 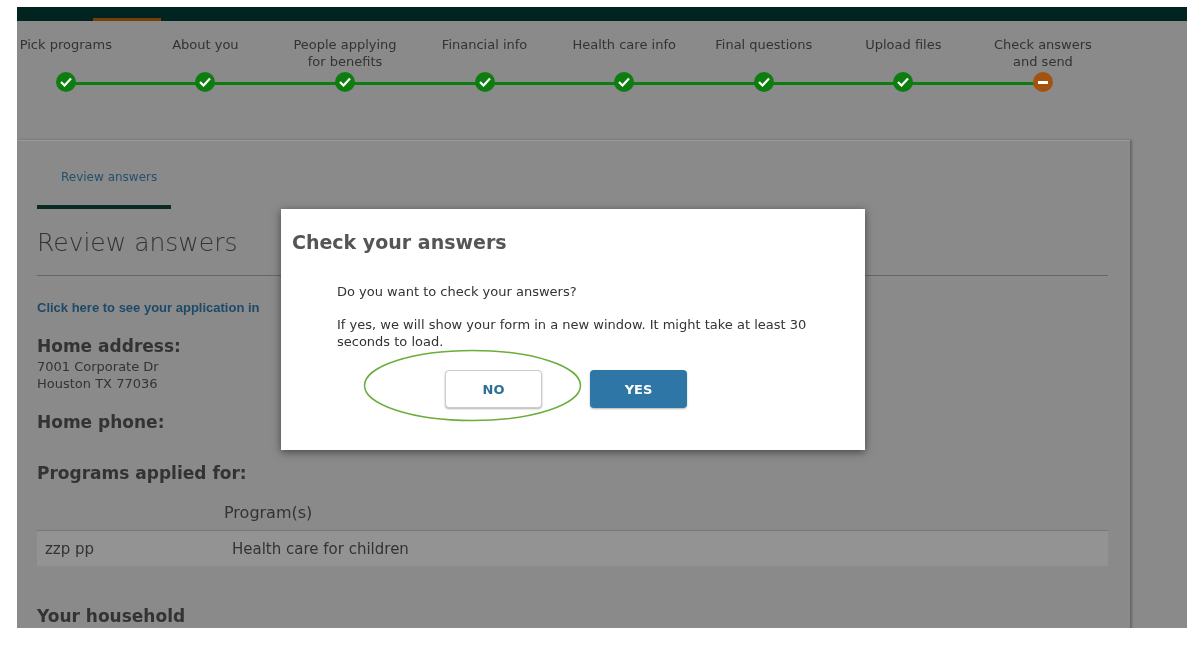 I want to click on application-link: Click here to see your application in, so click(x=148, y=307).